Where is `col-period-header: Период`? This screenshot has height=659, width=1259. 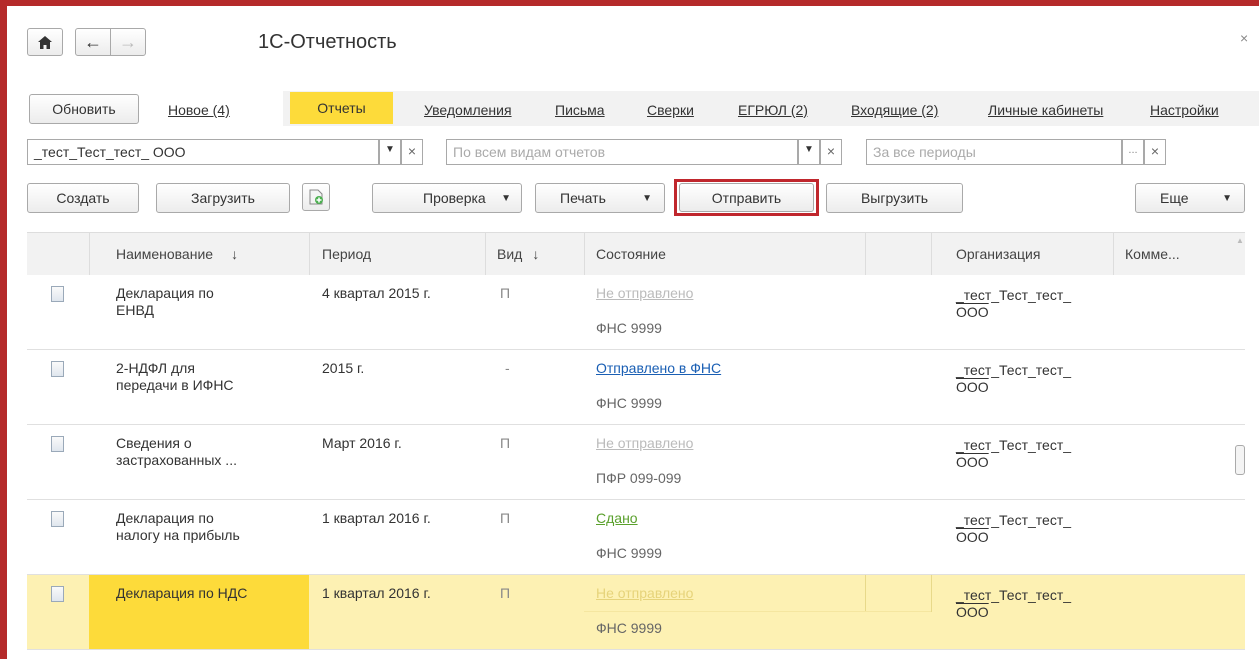
col-period-header: Период is located at coordinates (346, 254).